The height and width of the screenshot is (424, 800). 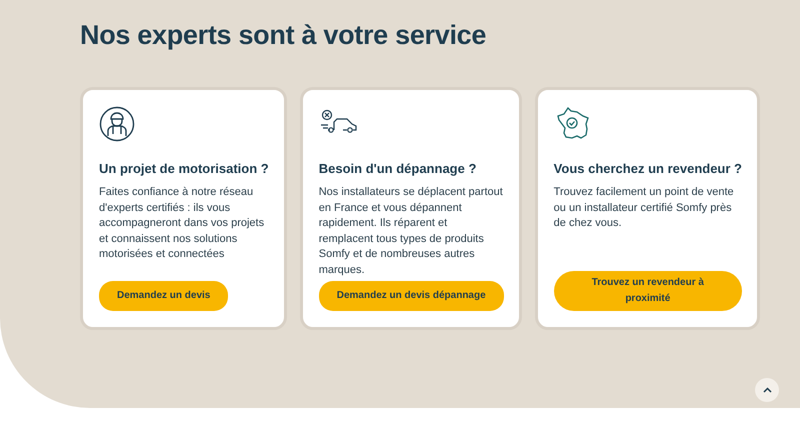 What do you see at coordinates (644, 208) in the screenshot?
I see `card-text: Trouvez facilement un point de vente ou un installateur certifié Somfy près de chez vous.` at bounding box center [644, 208].